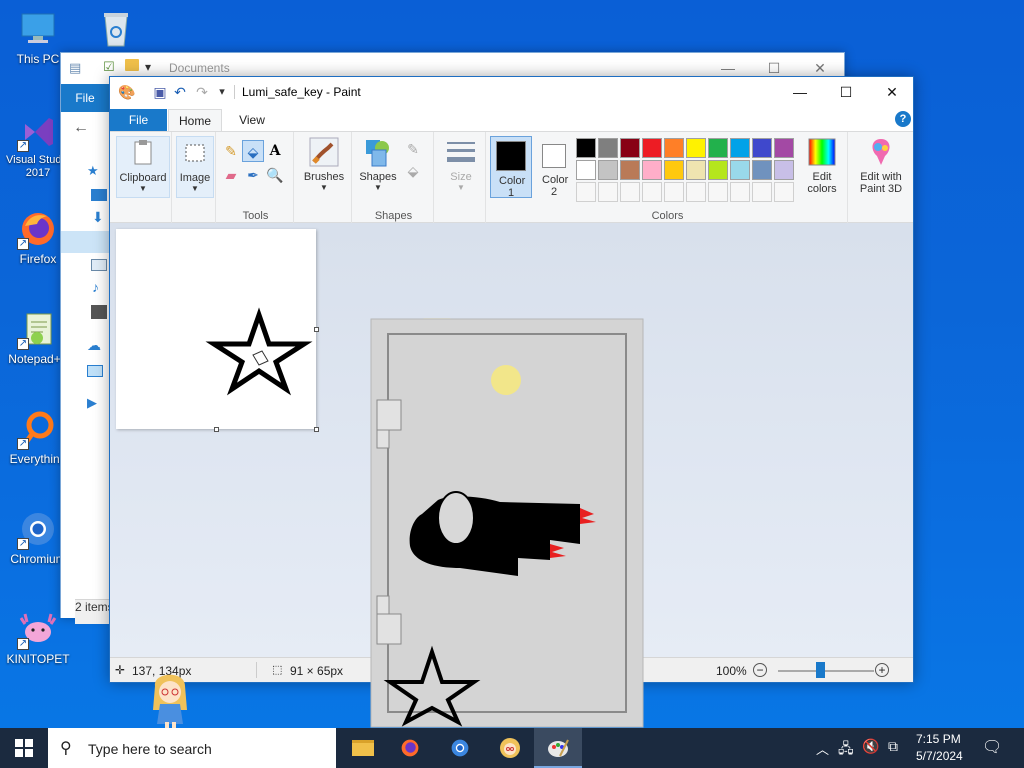 The image size is (1024, 768). What do you see at coordinates (195, 120) in the screenshot?
I see `tab-home: Home` at bounding box center [195, 120].